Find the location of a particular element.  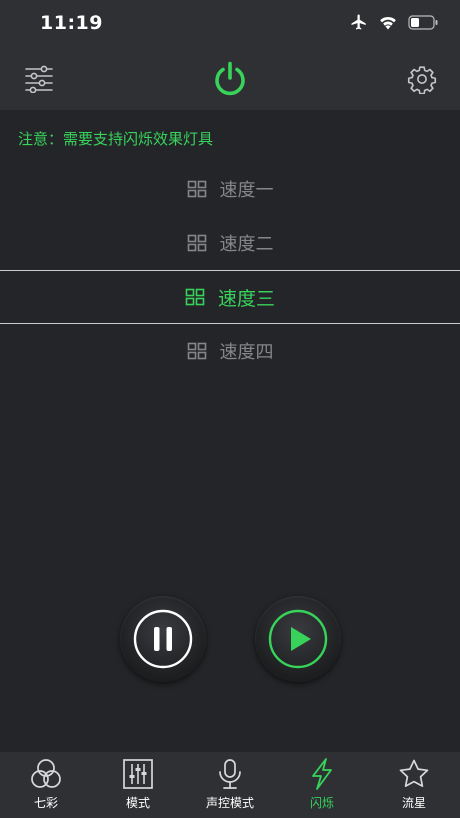

nav-bar is located at coordinates (230, 79).